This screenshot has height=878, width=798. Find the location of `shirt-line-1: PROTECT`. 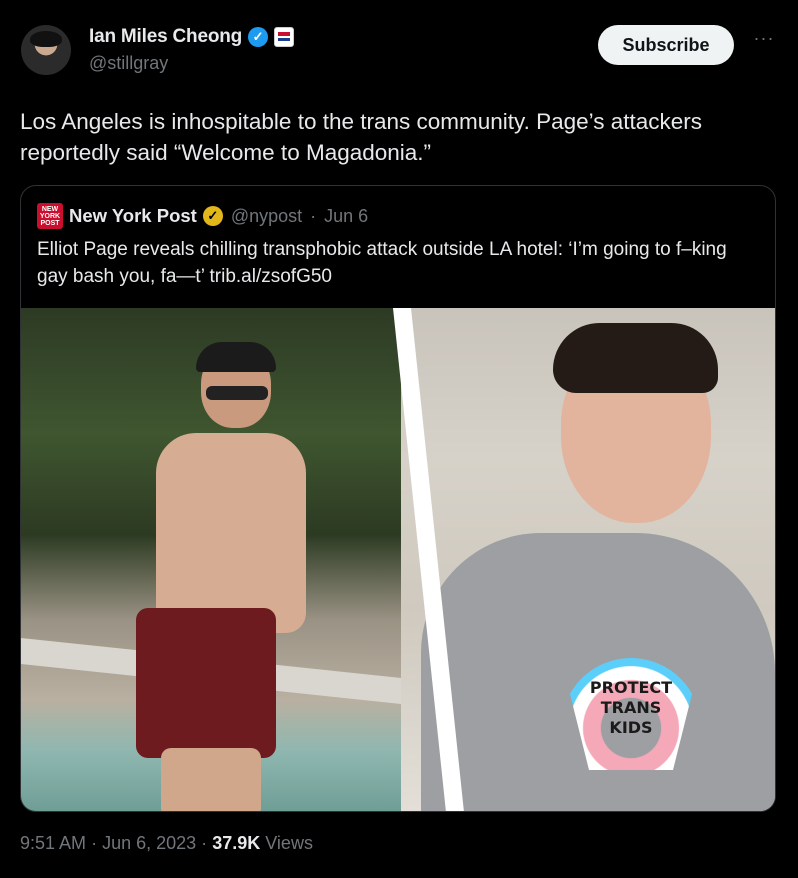

shirt-line-1: PROTECT is located at coordinates (631, 687).